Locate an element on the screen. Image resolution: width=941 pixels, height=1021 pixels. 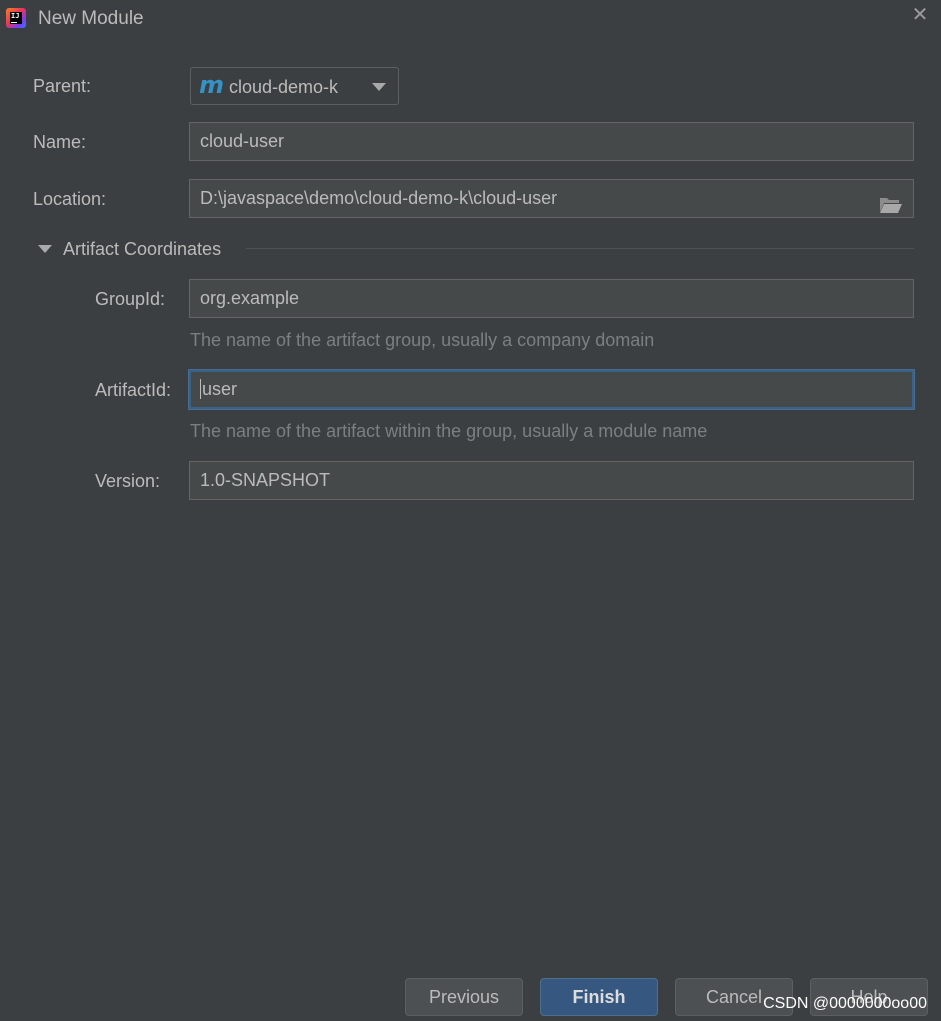
artifactid-value: user is located at coordinates (220, 389).